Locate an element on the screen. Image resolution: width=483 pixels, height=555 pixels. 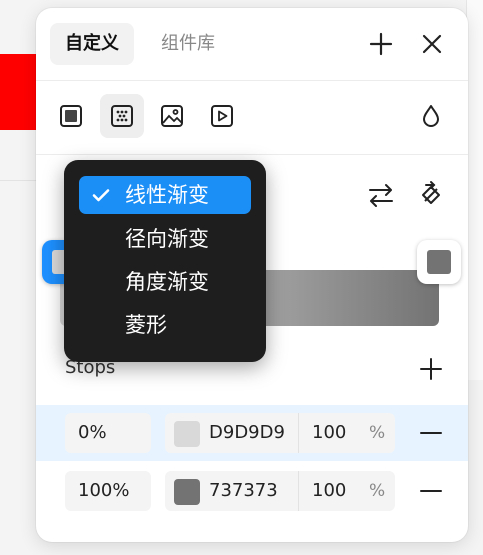
tab-component-library: 组件库 is located at coordinates (188, 44).